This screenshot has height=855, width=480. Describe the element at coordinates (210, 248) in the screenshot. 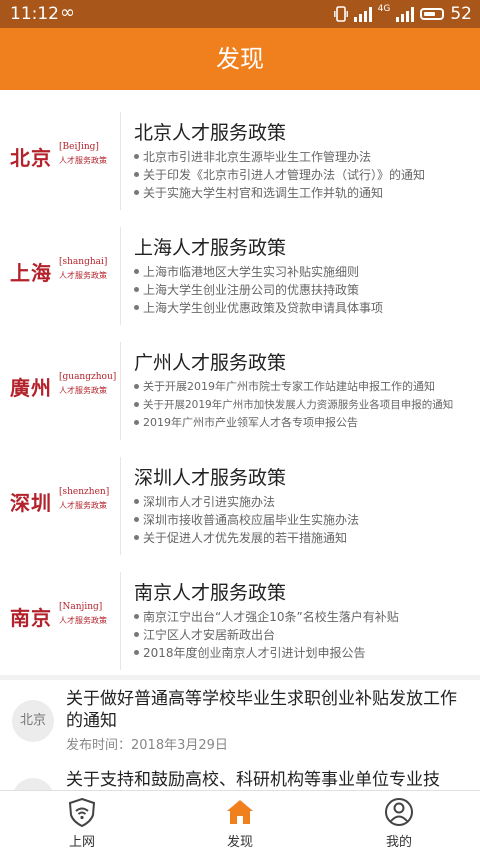

I see `policy-card-title: 上海人才服务政策` at that location.